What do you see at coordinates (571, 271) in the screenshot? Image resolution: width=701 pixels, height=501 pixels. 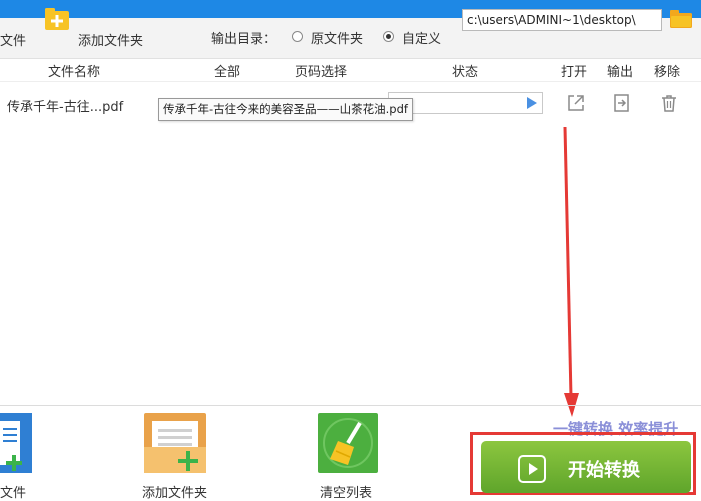 I see `annotation-arrow` at bounding box center [571, 271].